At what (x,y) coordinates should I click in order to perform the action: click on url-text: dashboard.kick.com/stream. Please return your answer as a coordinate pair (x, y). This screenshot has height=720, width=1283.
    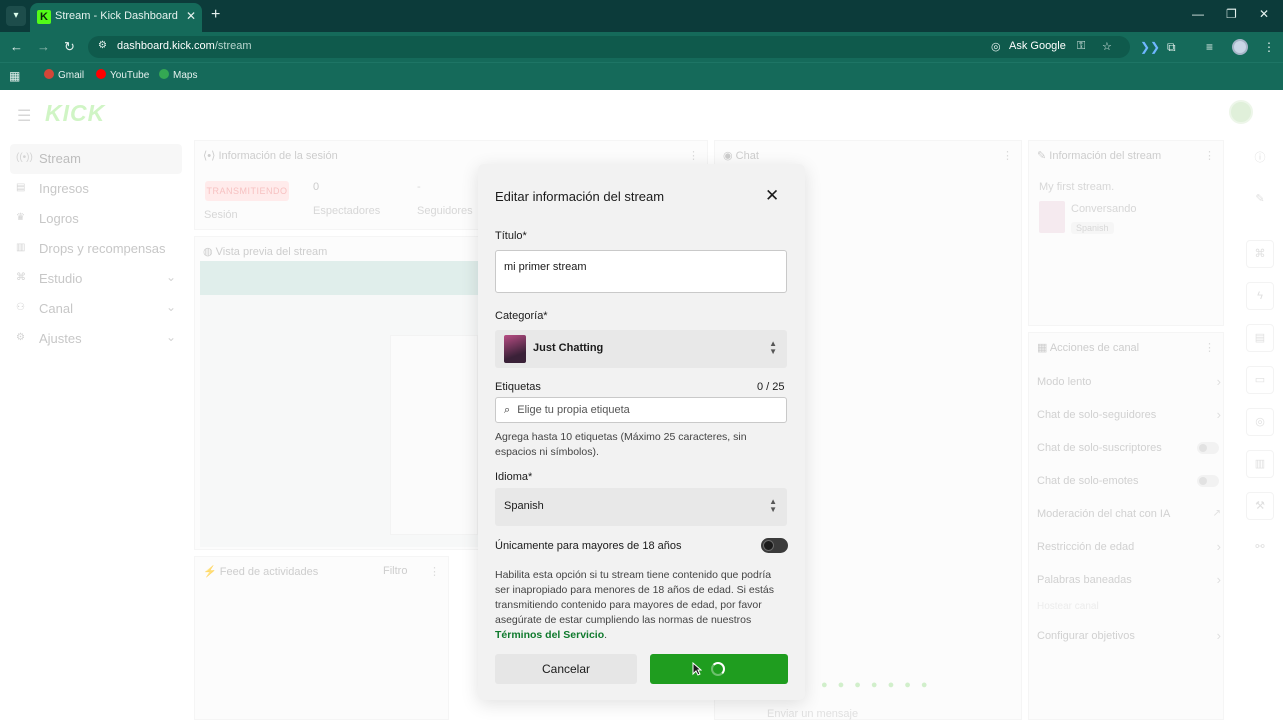
    Looking at the image, I should click on (184, 46).